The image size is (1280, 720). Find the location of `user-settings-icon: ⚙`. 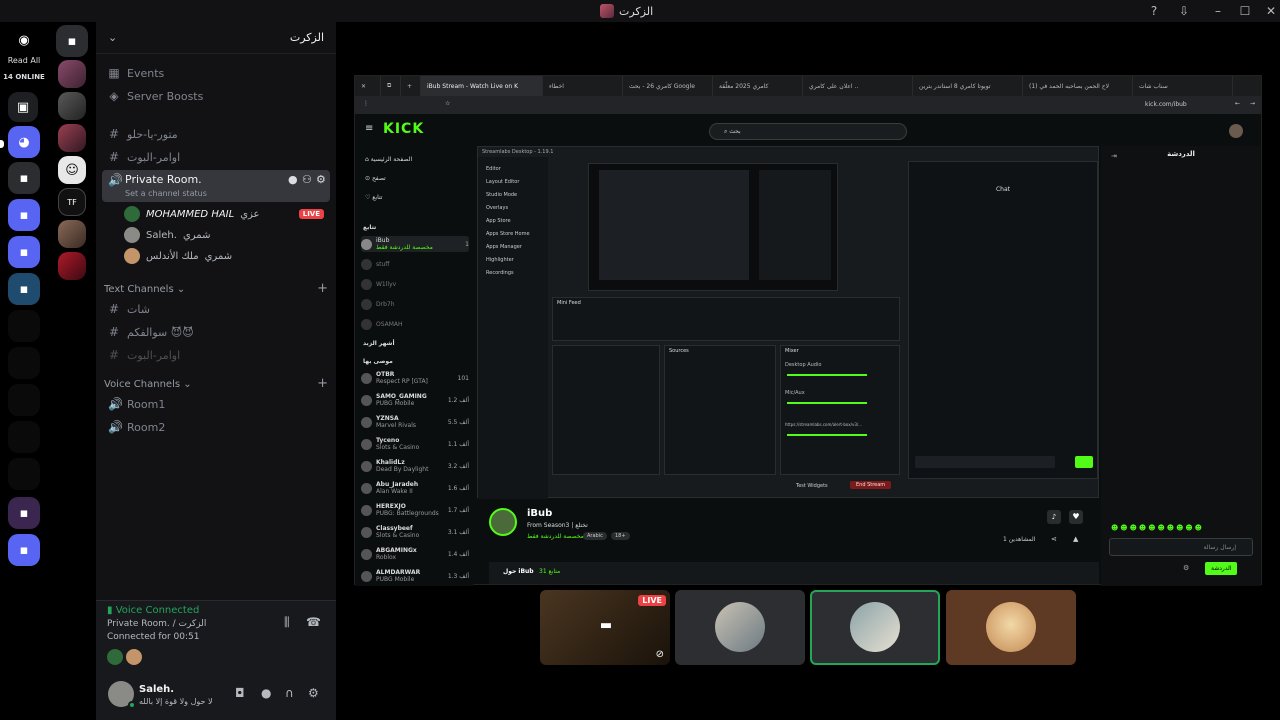

user-settings-icon: ⚙ is located at coordinates (313, 693).